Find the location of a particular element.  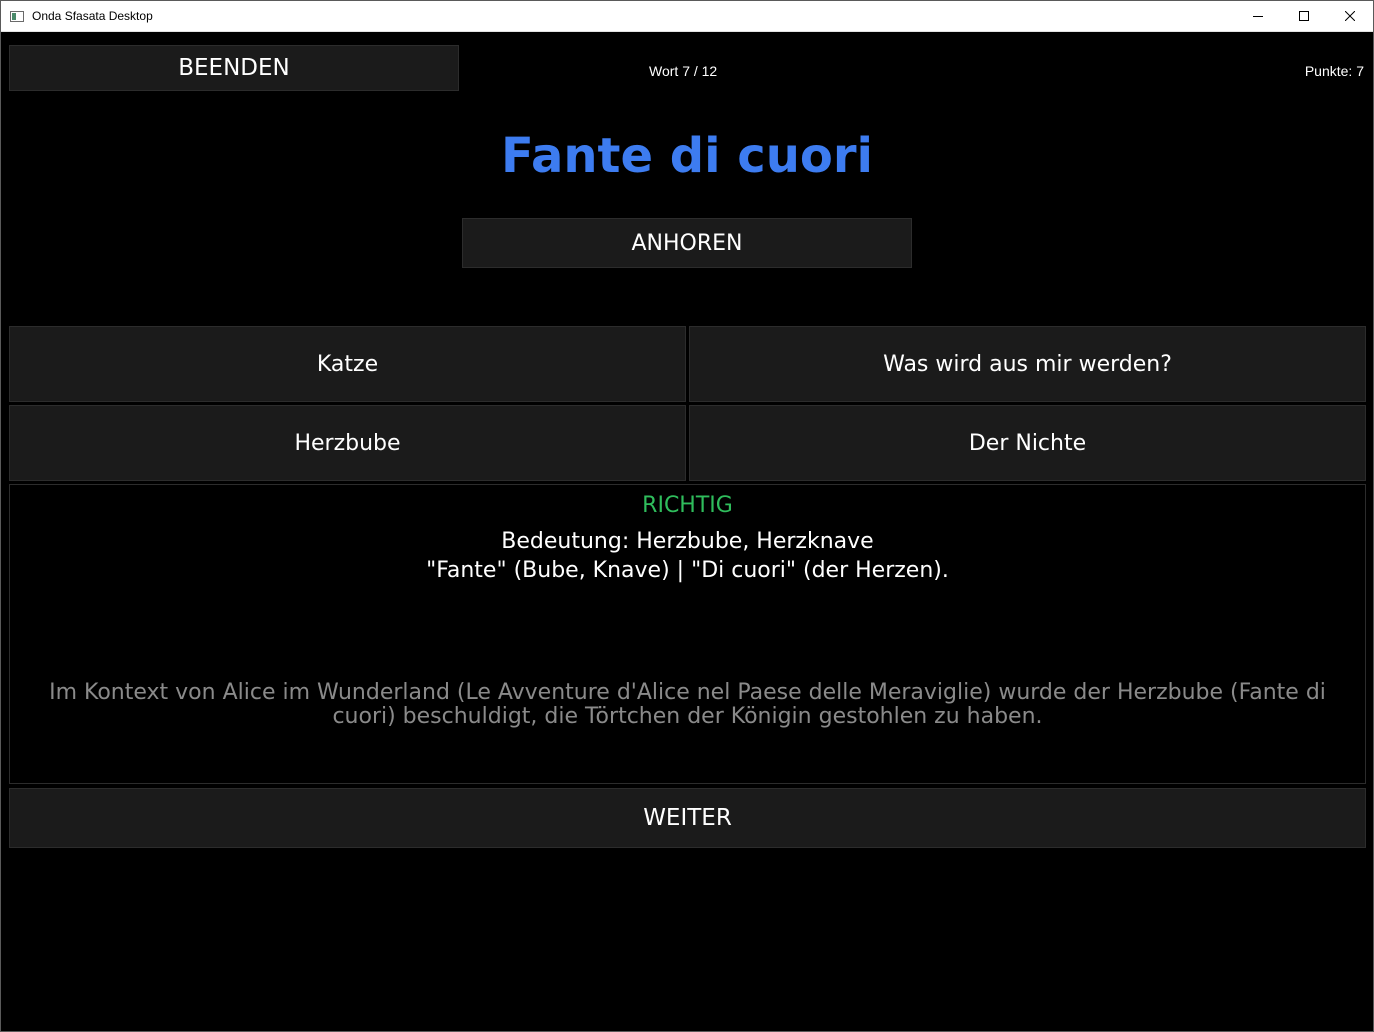

answer-button-katze: Katze is located at coordinates (347, 364).